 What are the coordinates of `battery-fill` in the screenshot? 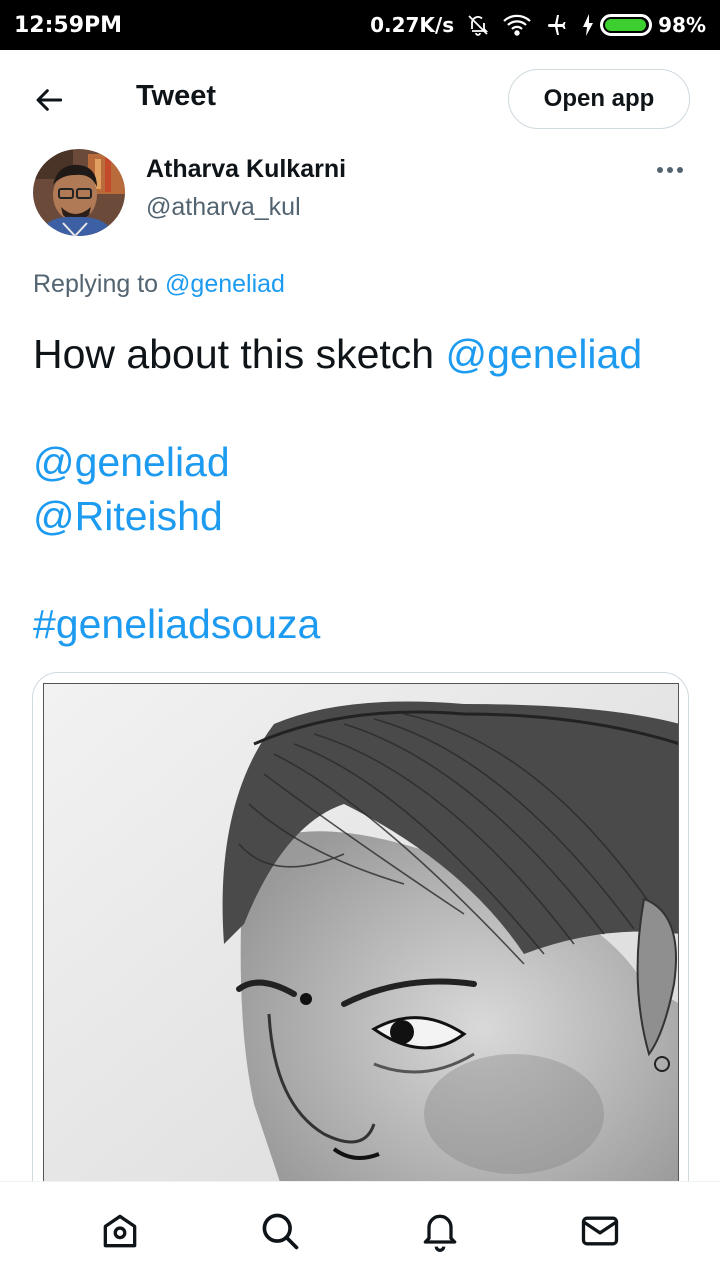 It's located at (626, 25).